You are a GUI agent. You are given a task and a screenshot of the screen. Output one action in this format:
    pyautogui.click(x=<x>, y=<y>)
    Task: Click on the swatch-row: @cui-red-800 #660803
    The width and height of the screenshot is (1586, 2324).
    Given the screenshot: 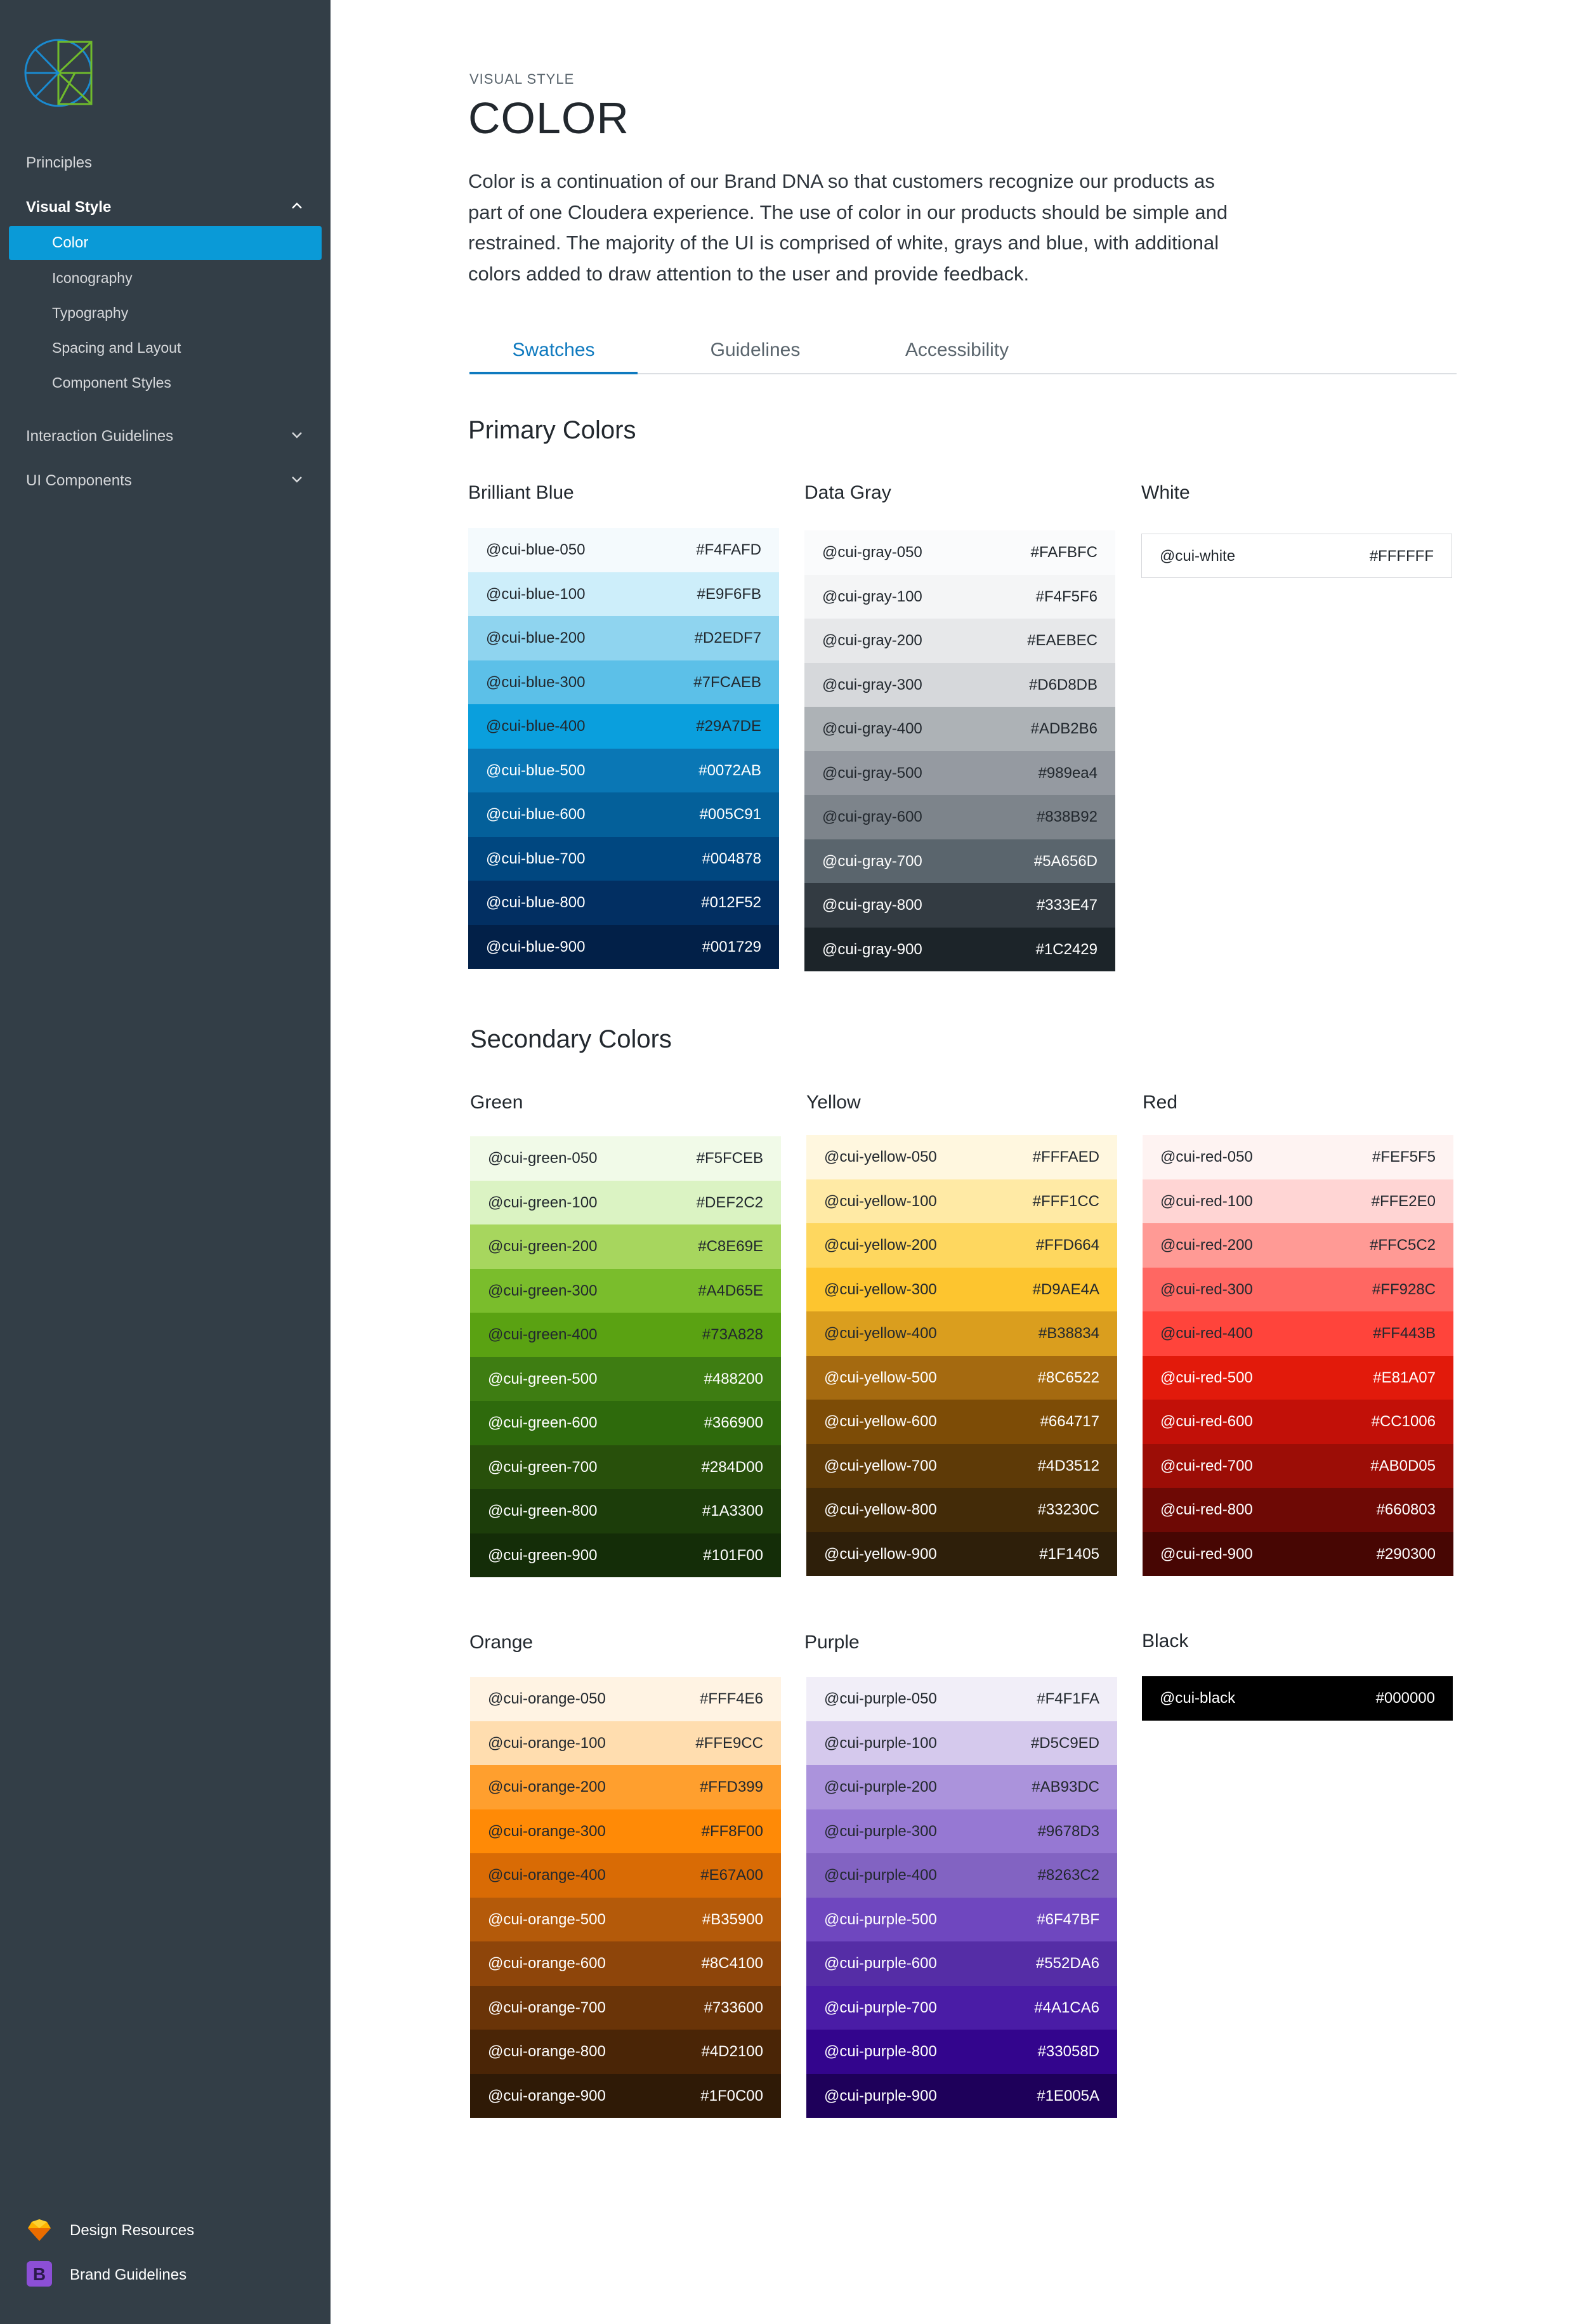 What is the action you would take?
    pyautogui.click(x=1298, y=1510)
    